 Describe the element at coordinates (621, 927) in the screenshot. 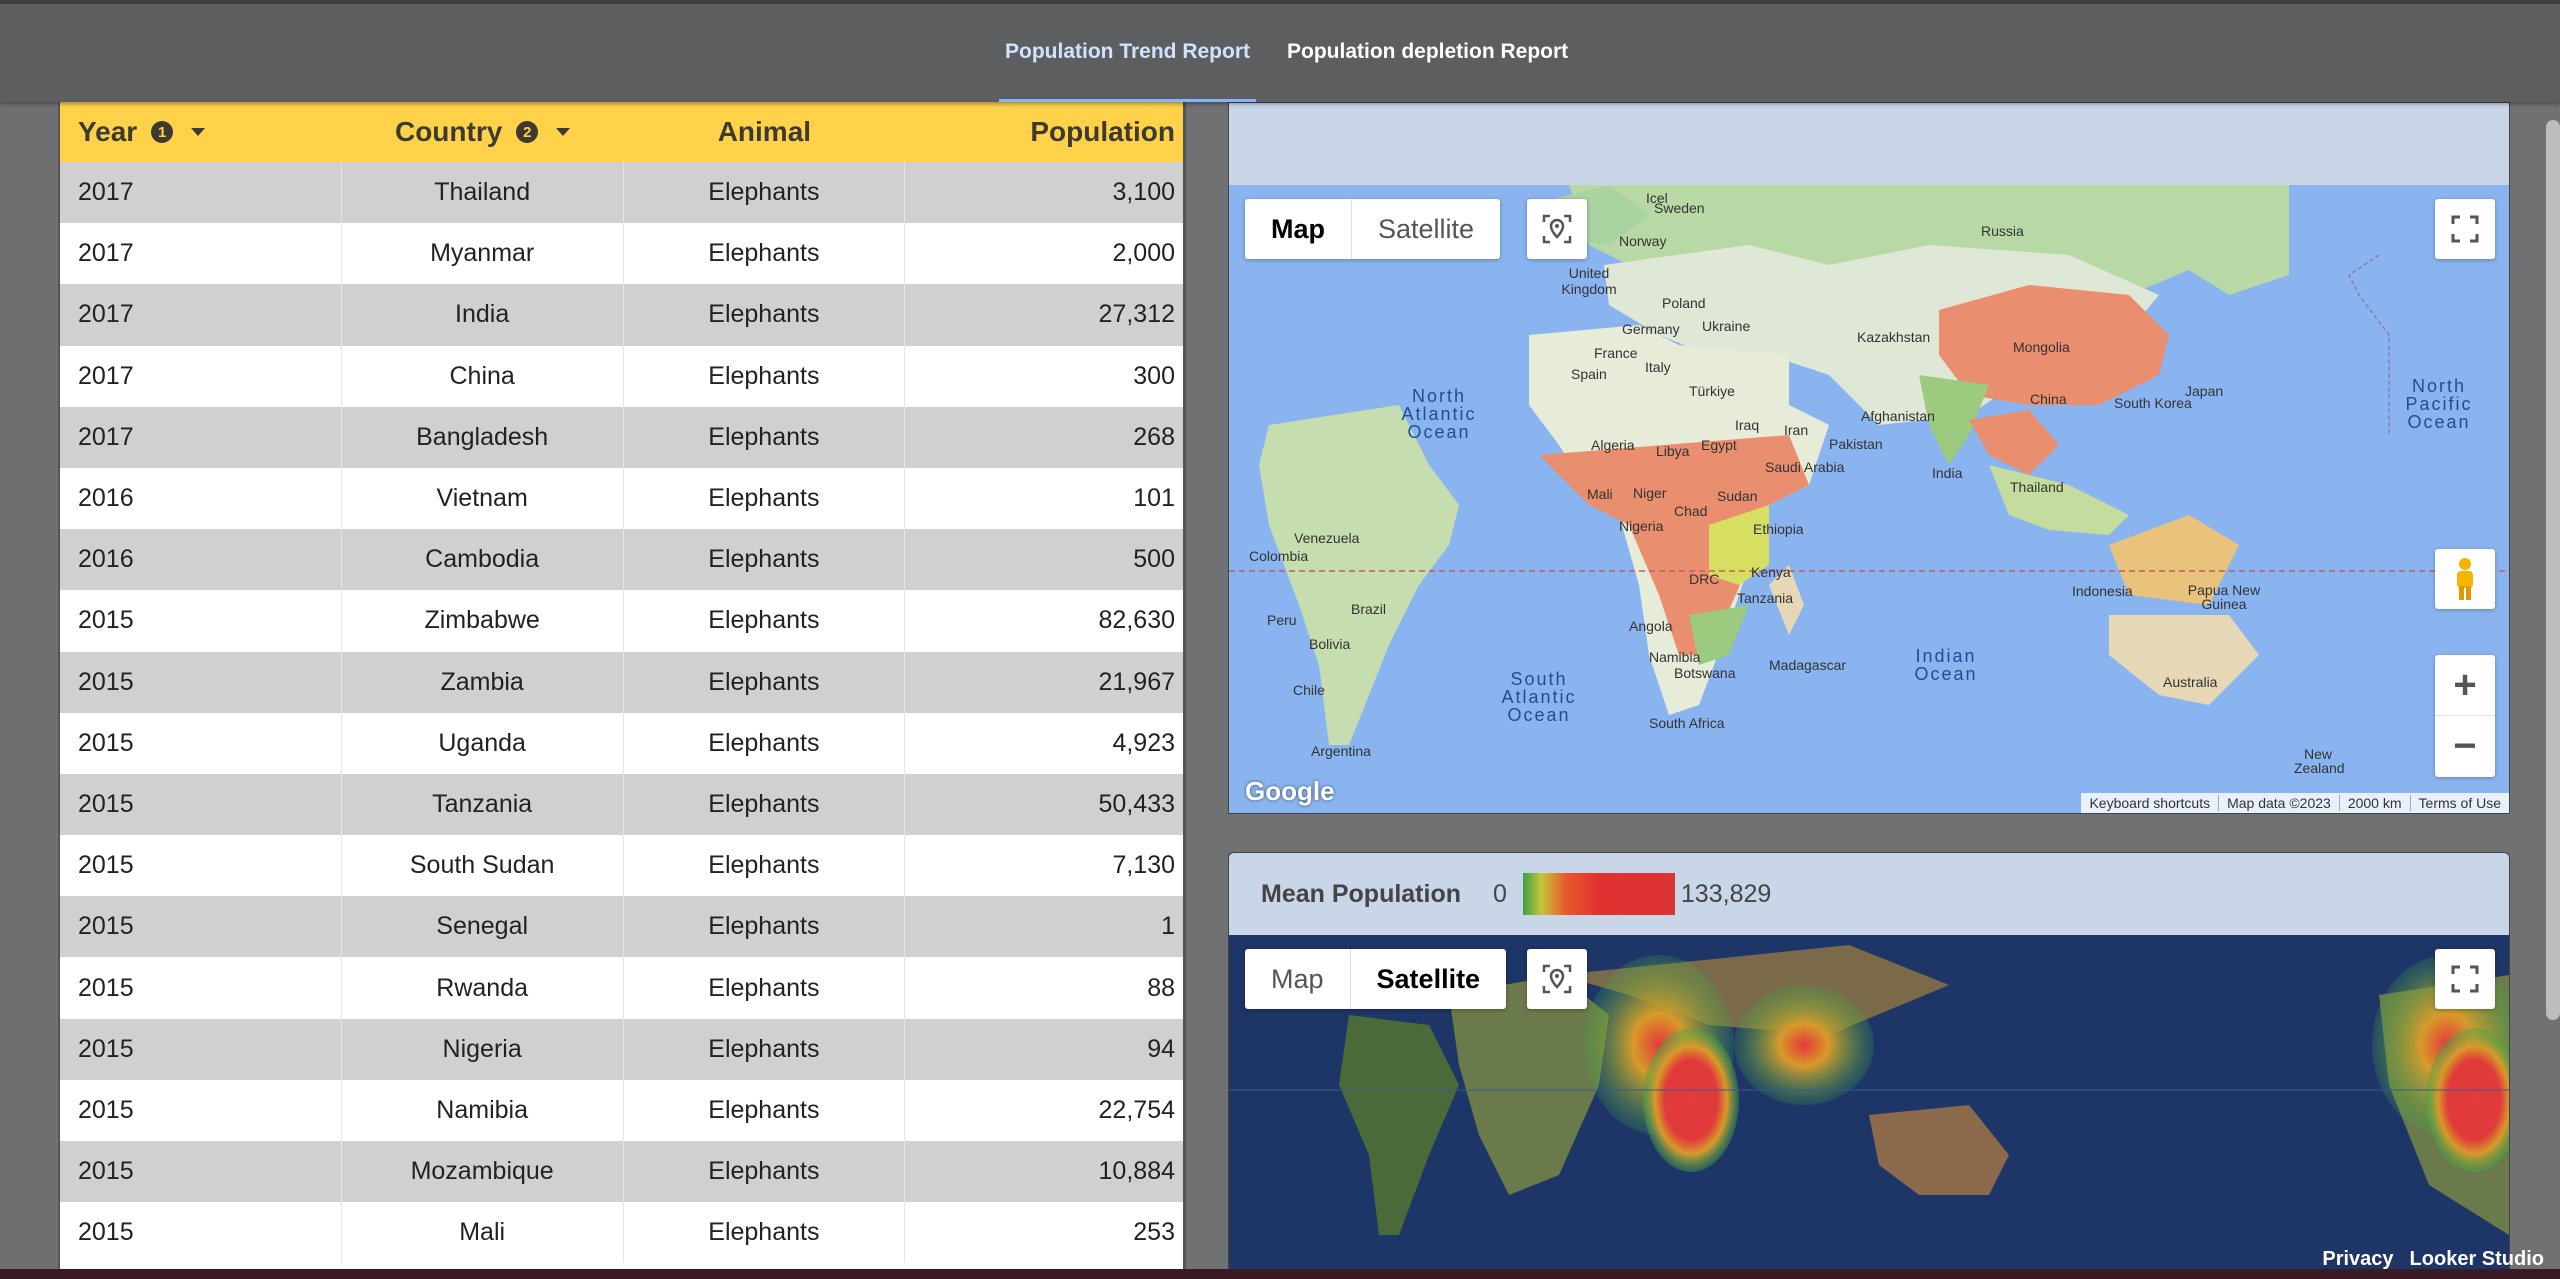

I see `table-row: 2015 Senegal Elephants 1` at that location.